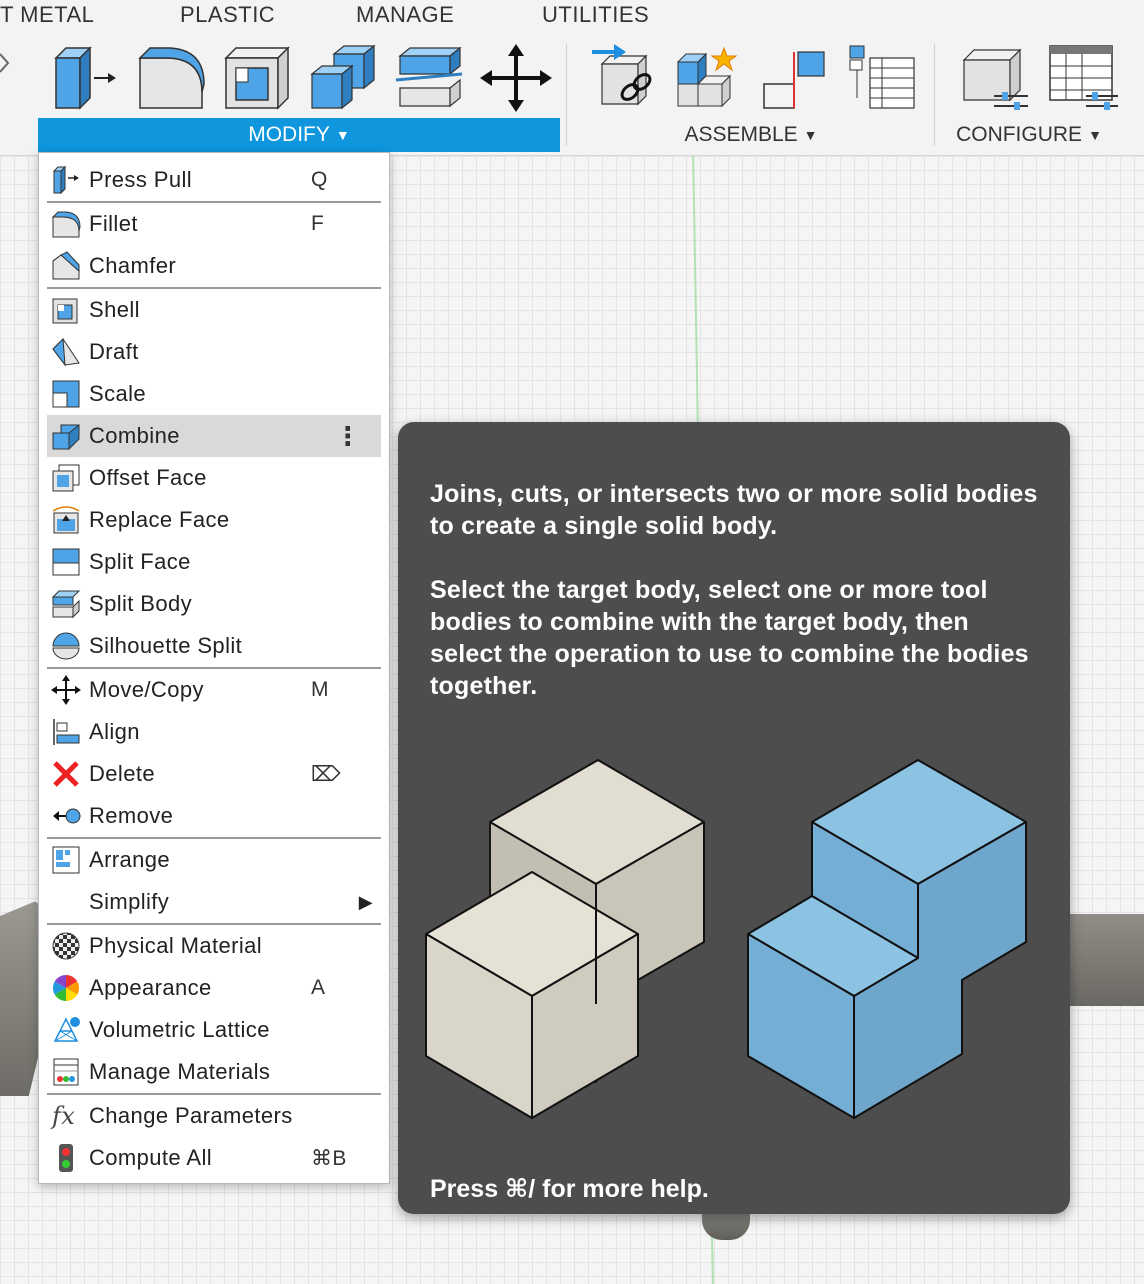 This screenshot has height=1284, width=1144. Describe the element at coordinates (214, 352) in the screenshot. I see `menu-item-draft: Draft` at that location.